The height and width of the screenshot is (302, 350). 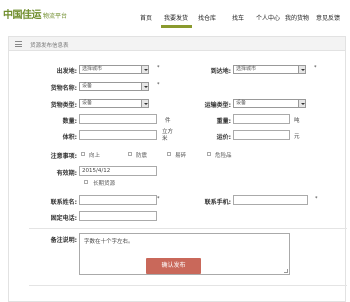 What do you see at coordinates (181, 156) in the screenshot?
I see `fragile-option-label: 易碎` at bounding box center [181, 156].